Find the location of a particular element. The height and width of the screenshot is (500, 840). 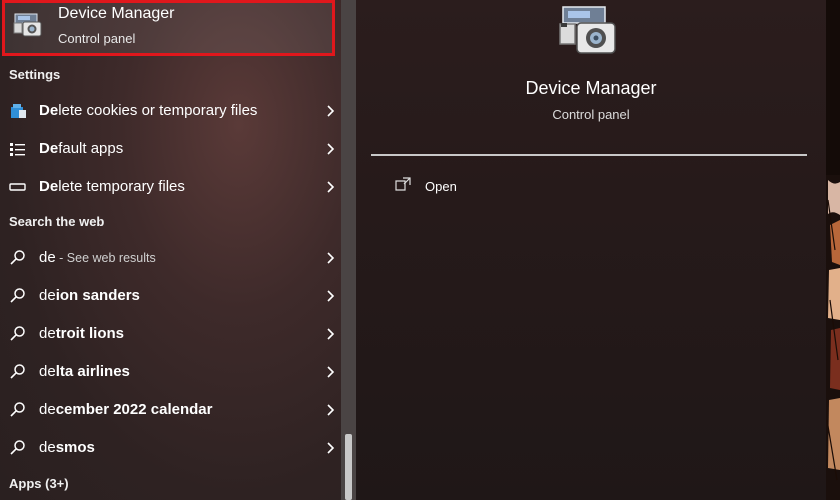

desktop-background is located at coordinates (833, 250).